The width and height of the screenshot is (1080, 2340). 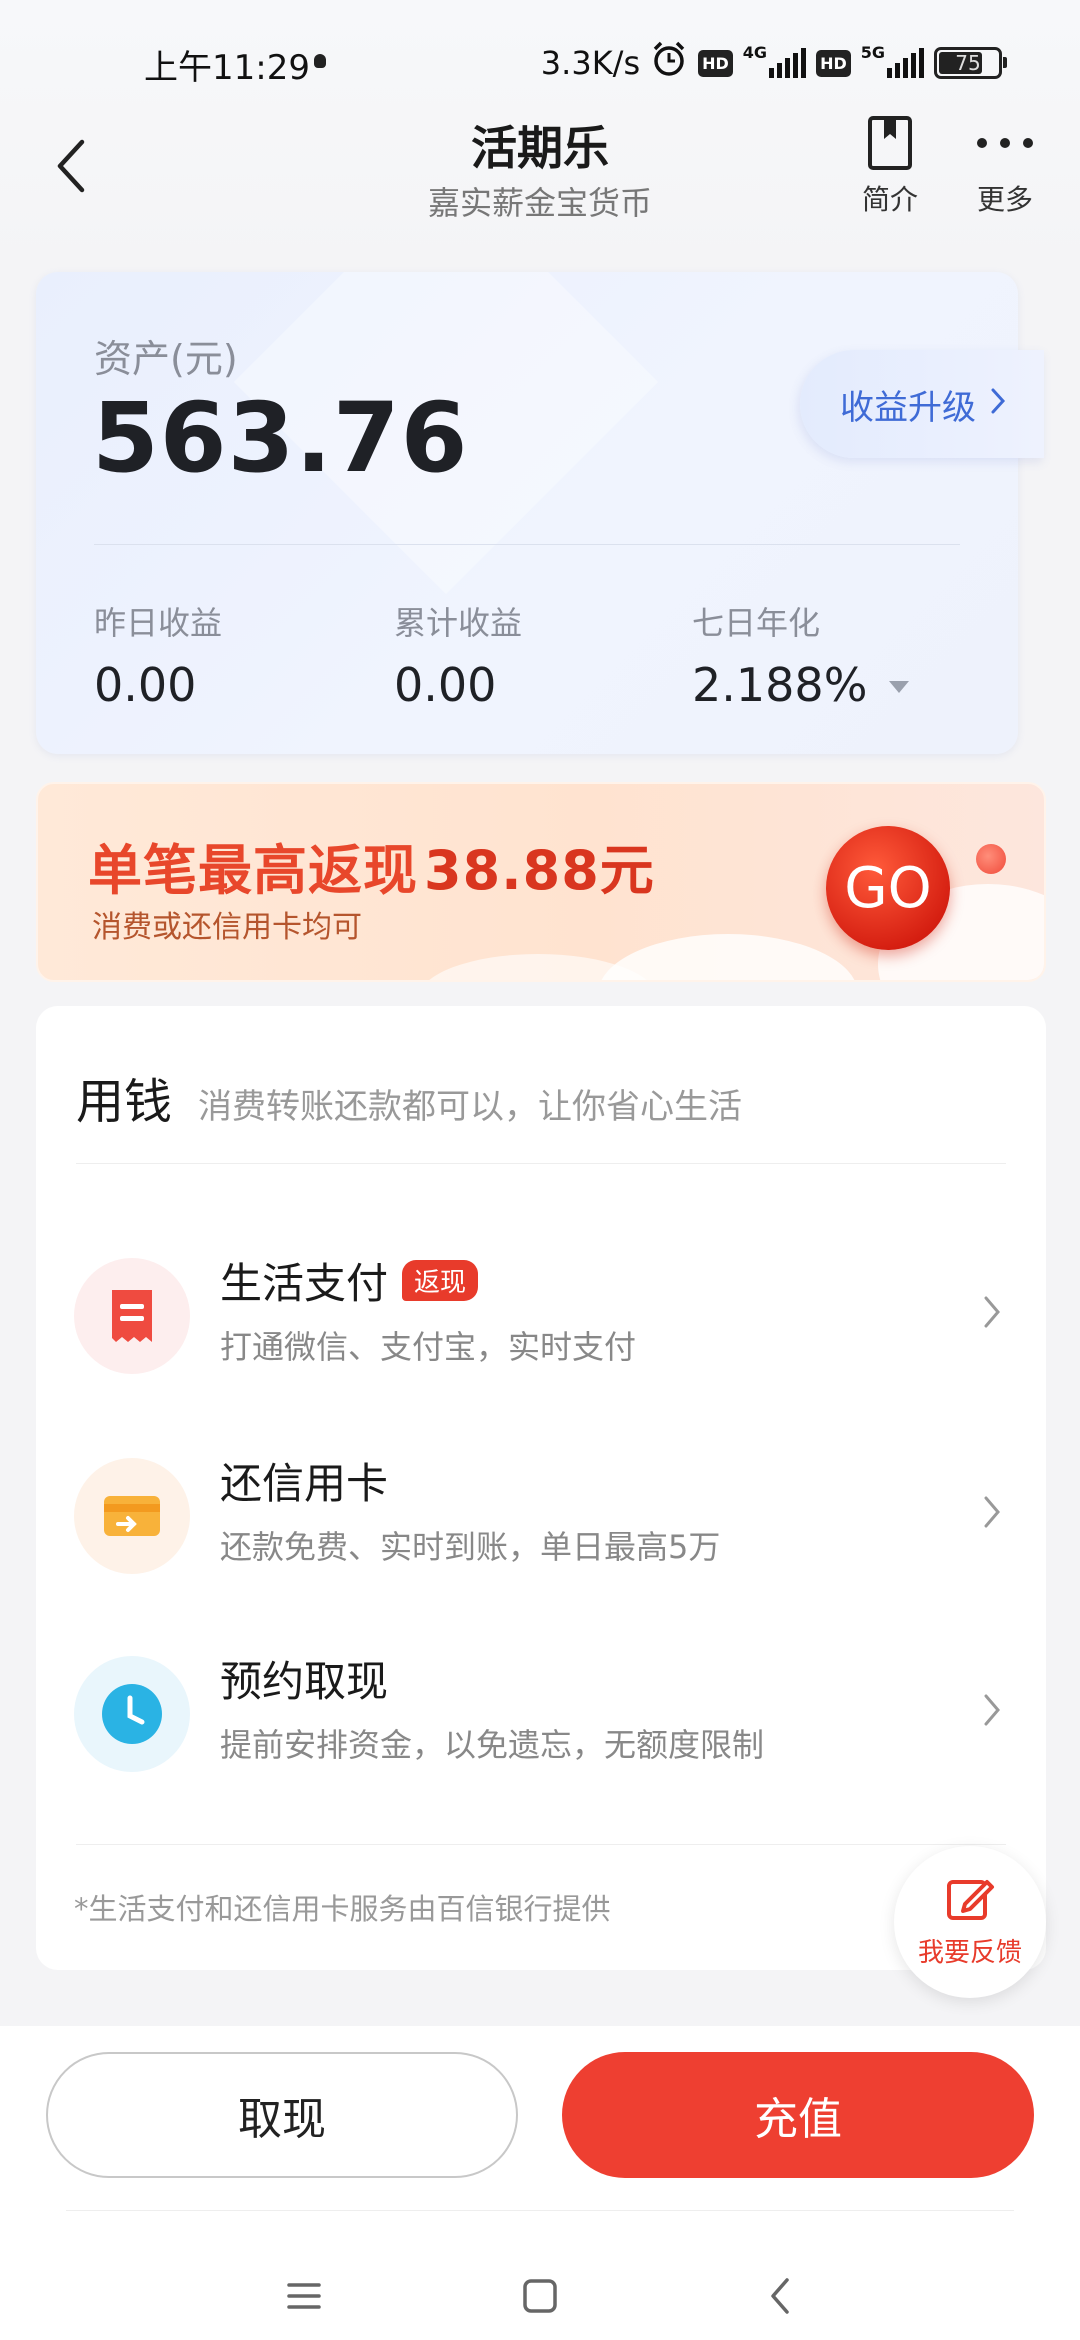 I want to click on caret-down-icon, so click(x=899, y=687).